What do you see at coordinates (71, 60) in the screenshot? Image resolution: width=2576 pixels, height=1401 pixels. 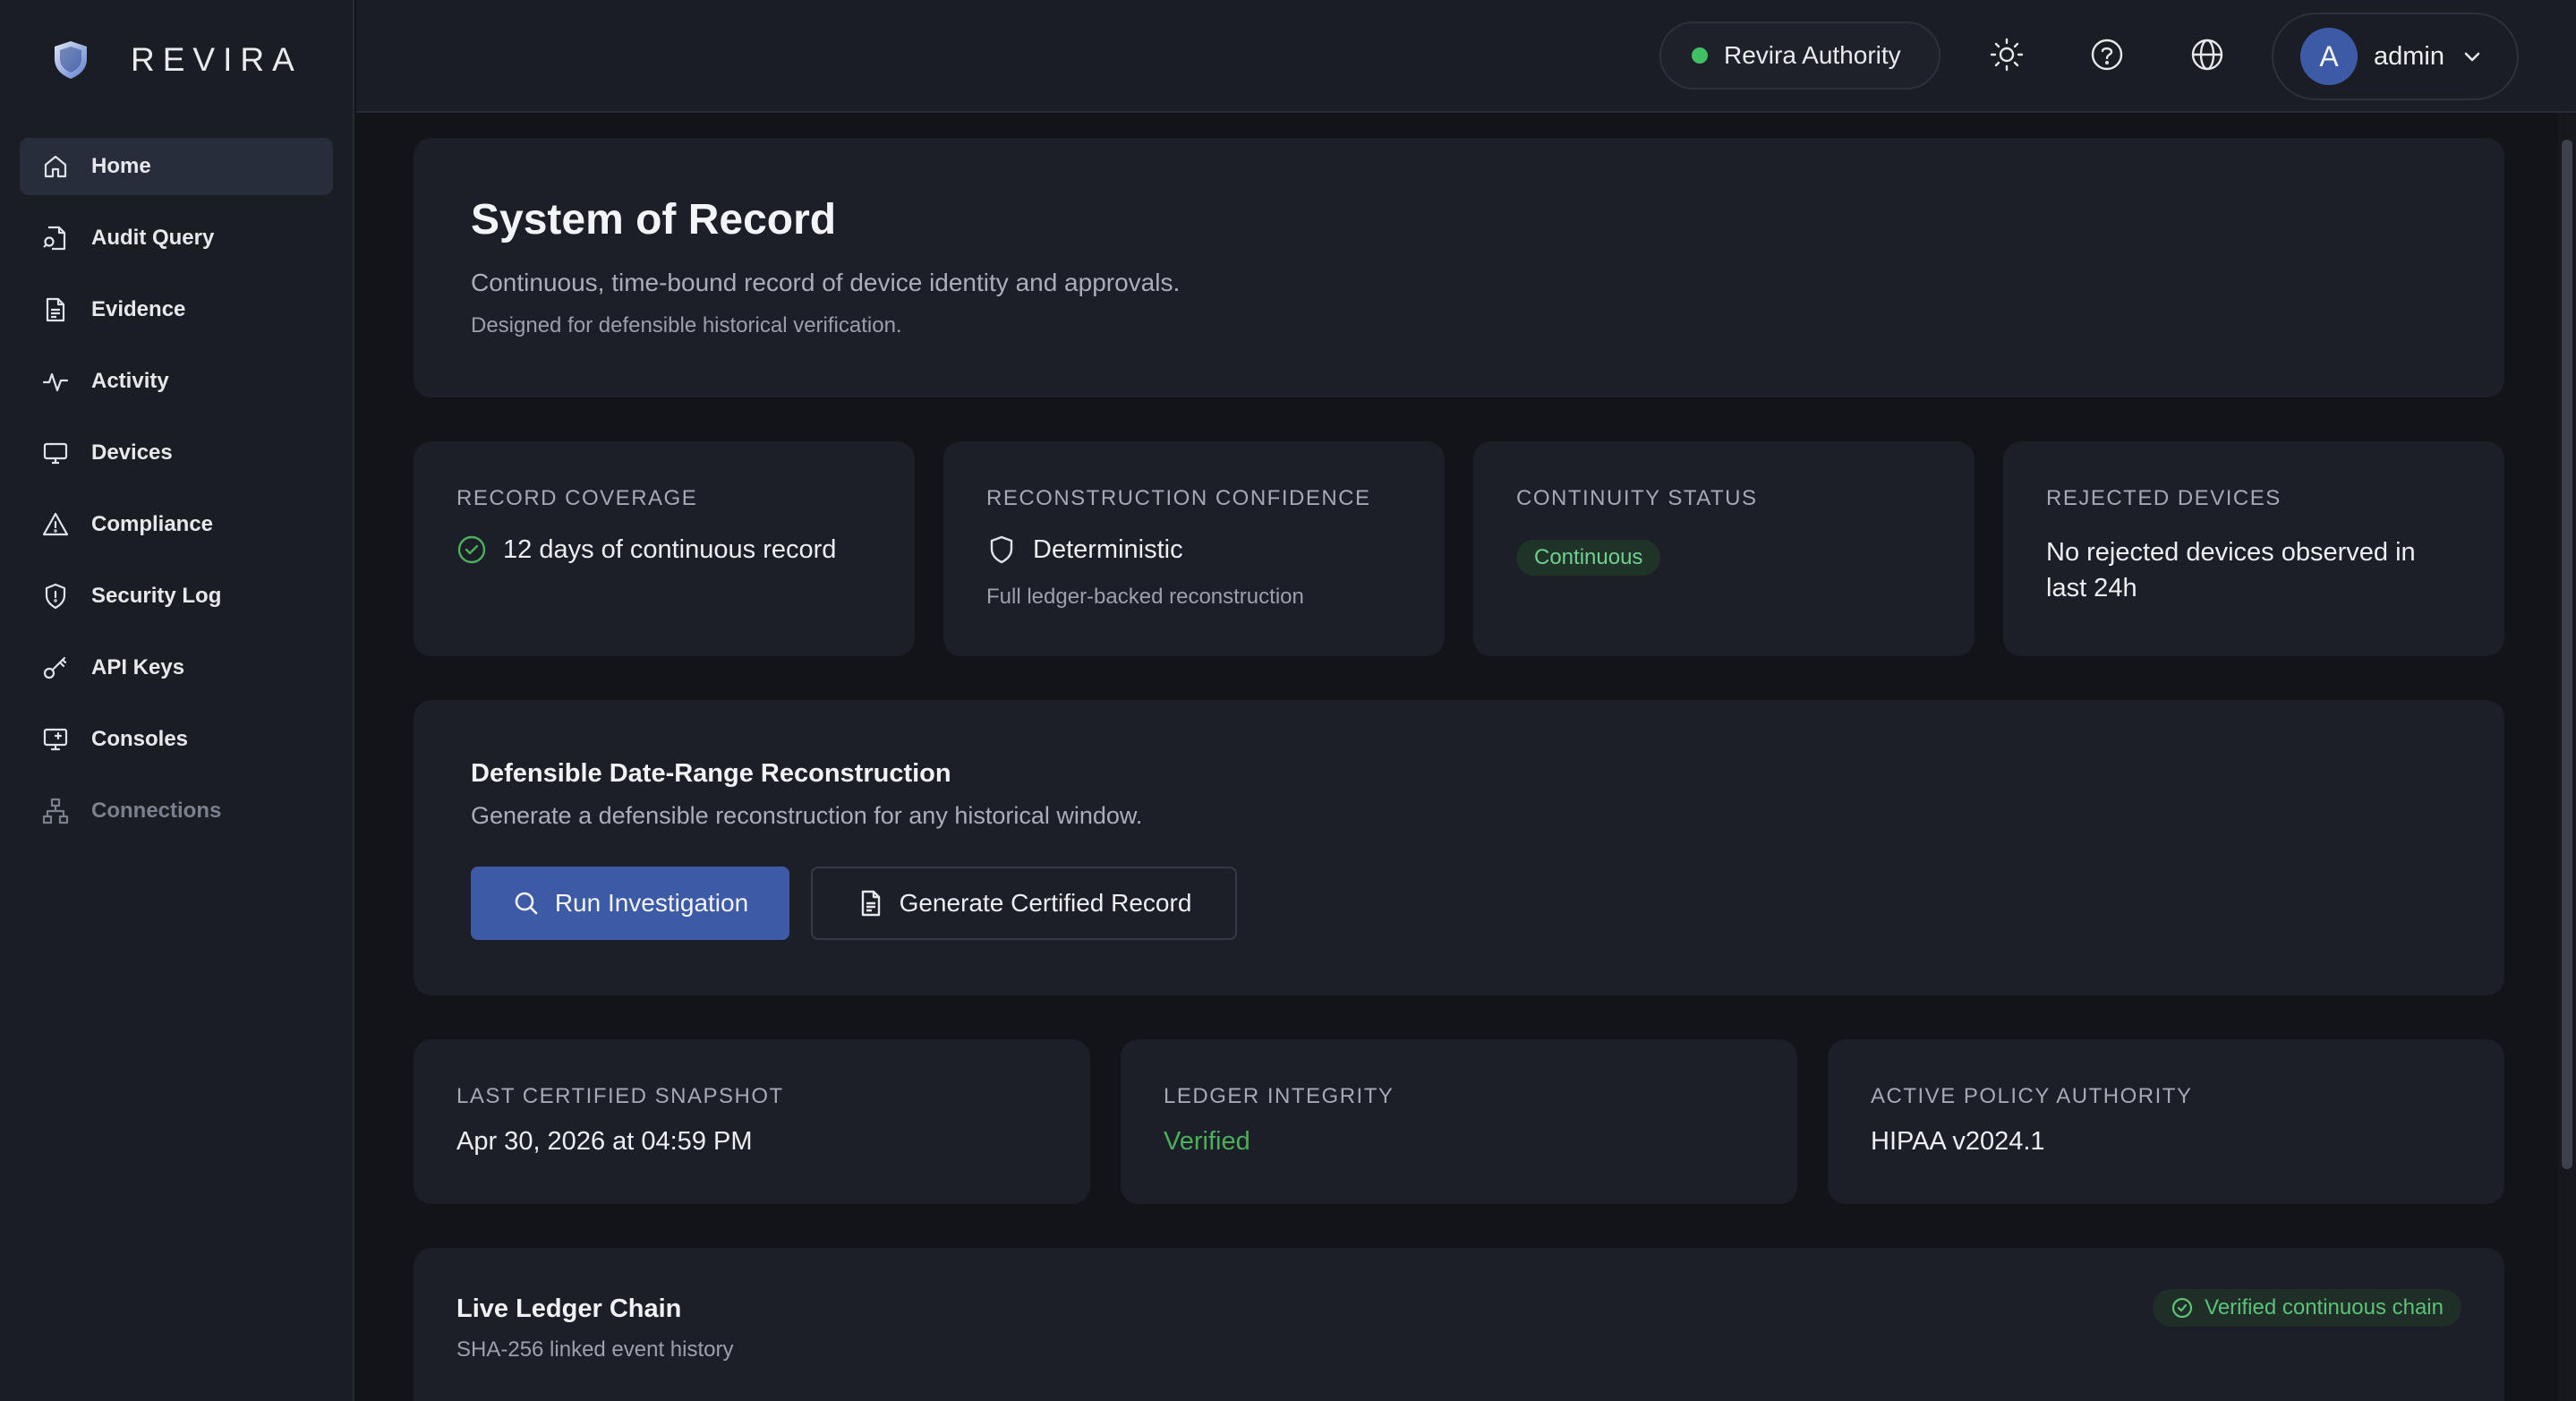 I see `shield-logo-icon` at bounding box center [71, 60].